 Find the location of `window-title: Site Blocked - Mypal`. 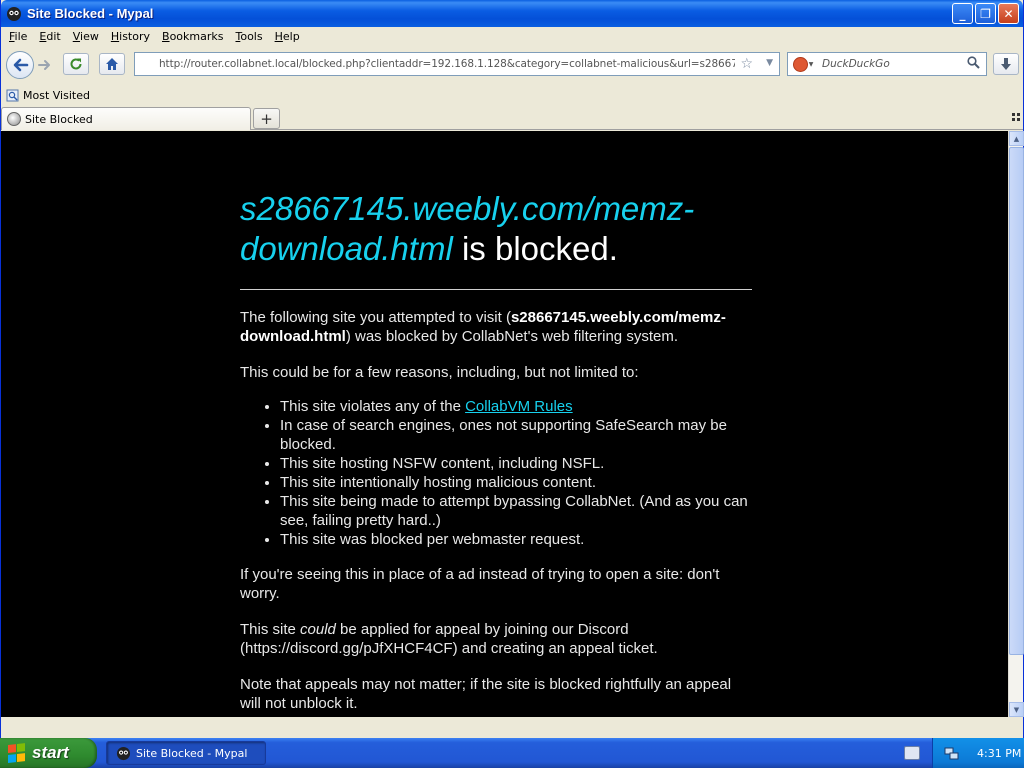

window-title: Site Blocked - Mypal is located at coordinates (90, 13).